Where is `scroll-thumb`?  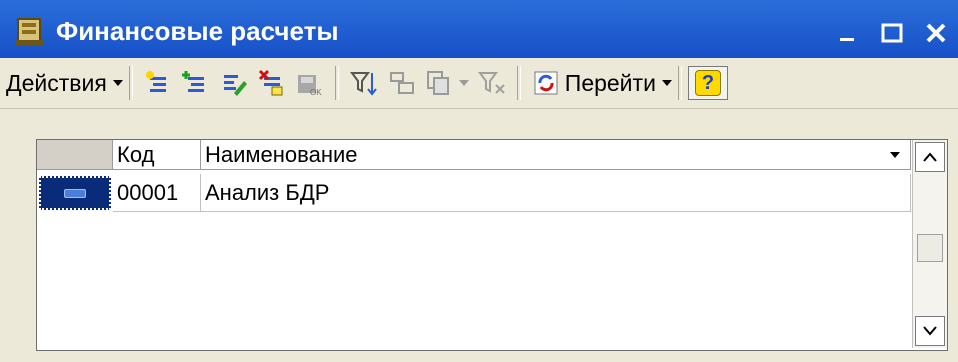
scroll-thumb is located at coordinates (930, 248).